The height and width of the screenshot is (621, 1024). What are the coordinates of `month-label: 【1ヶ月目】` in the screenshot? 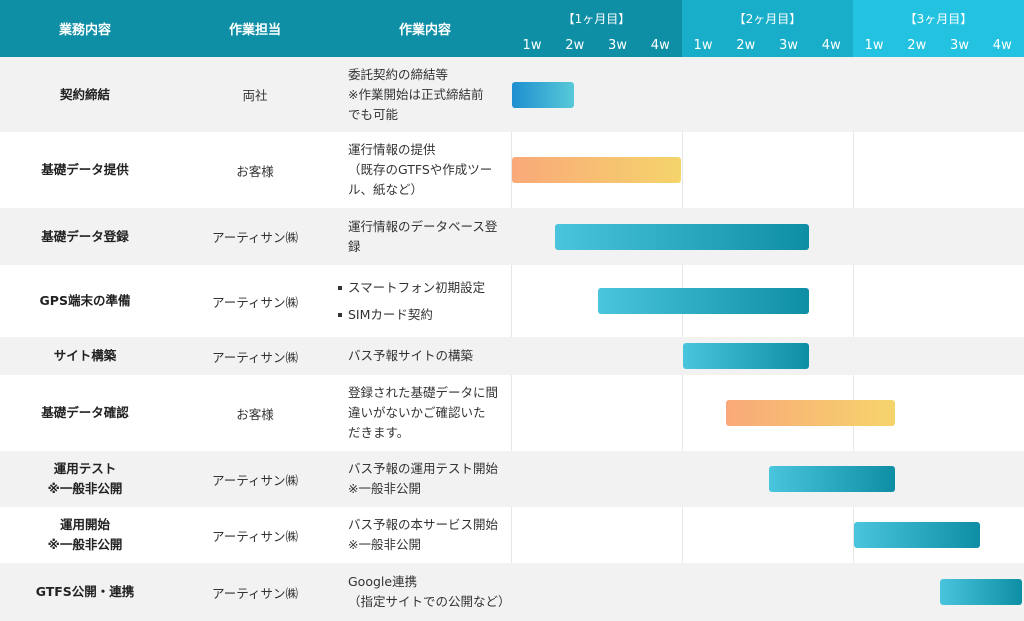 It's located at (596, 19).